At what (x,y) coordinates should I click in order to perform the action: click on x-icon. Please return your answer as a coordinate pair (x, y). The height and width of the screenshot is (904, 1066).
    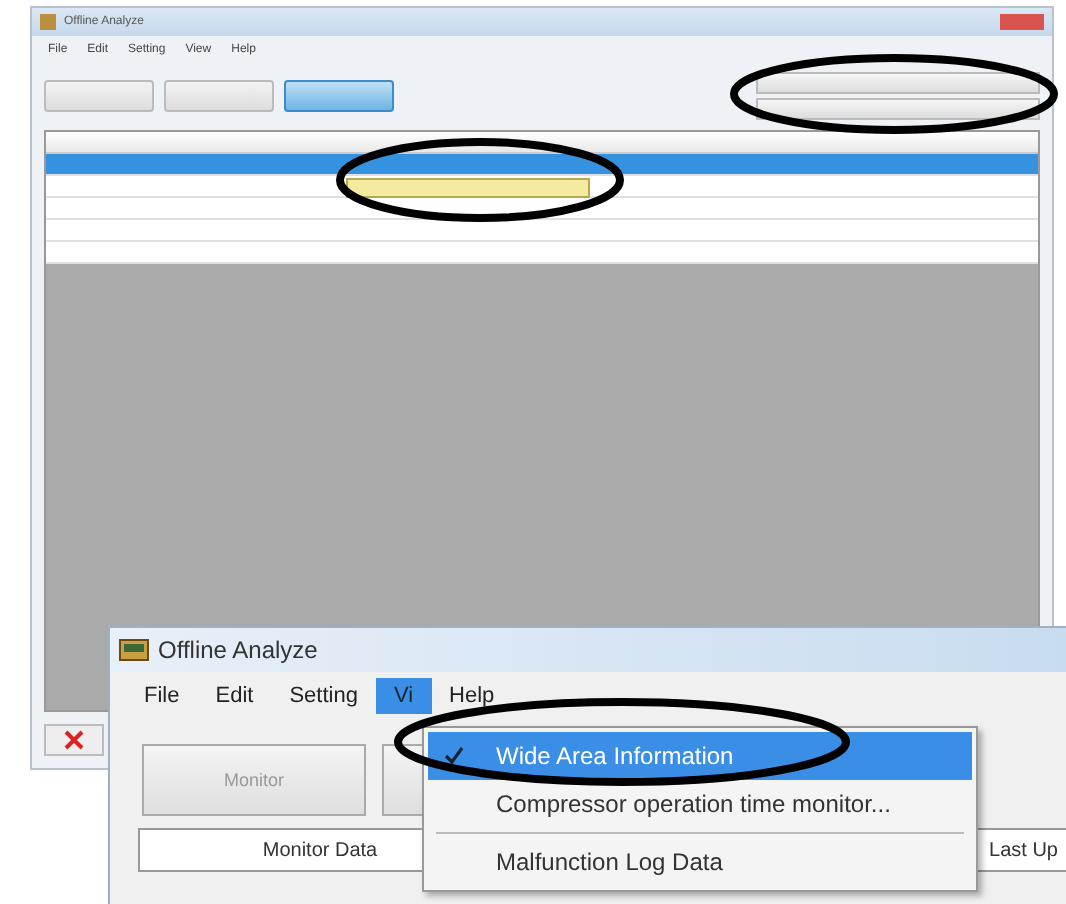
    Looking at the image, I should click on (74, 740).